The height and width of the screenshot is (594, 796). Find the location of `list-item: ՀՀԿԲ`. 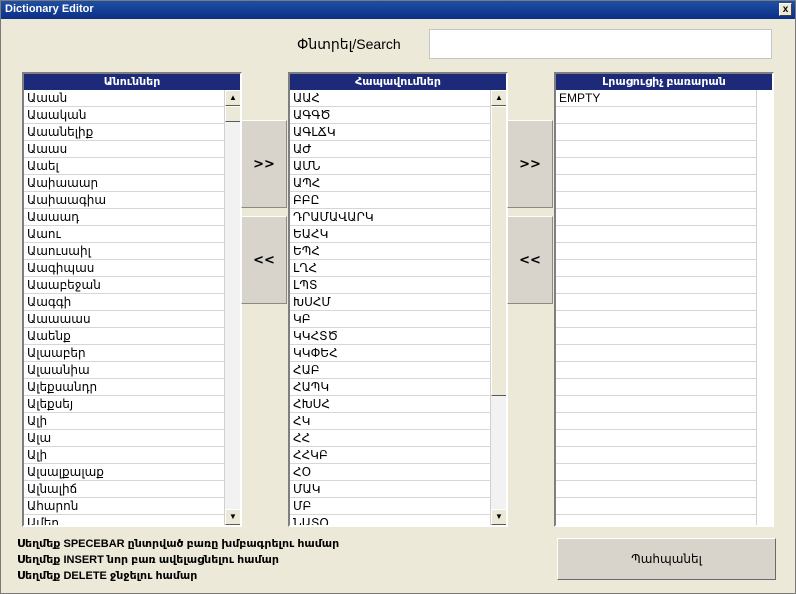

list-item: ՀՀԿԲ is located at coordinates (390, 455).